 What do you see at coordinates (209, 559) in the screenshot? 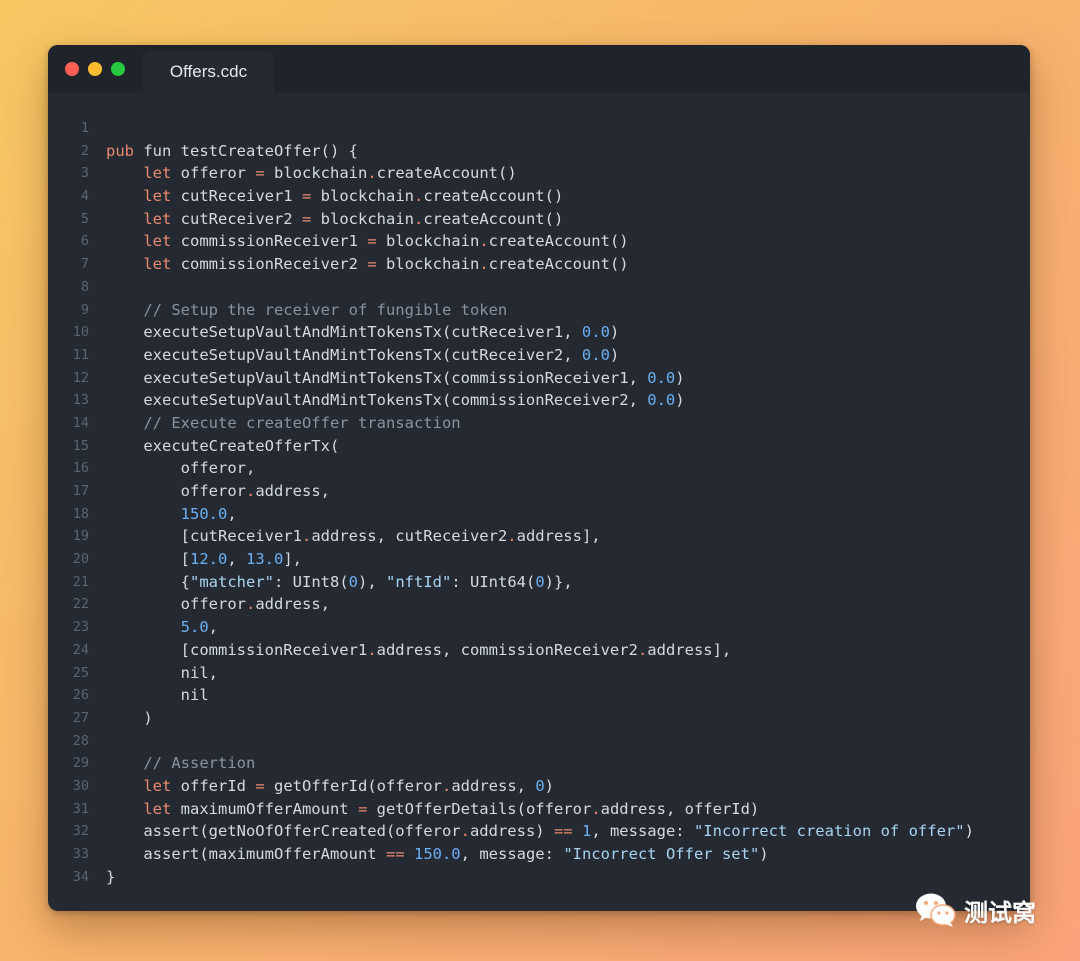
I see `number-token: 12.0` at bounding box center [209, 559].